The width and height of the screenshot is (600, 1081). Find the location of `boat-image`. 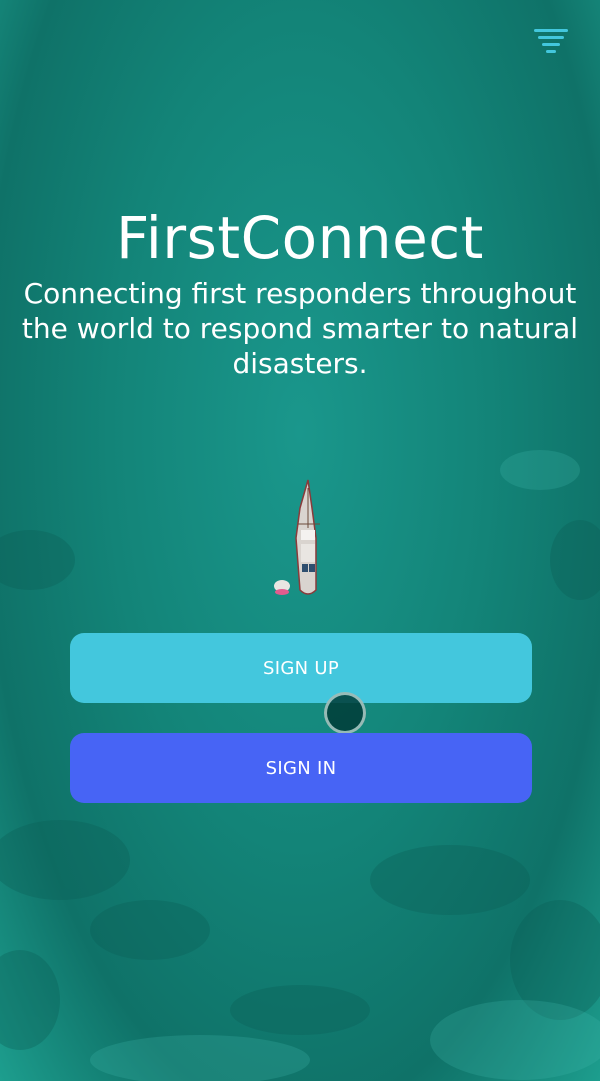

boat-image is located at coordinates (297, 537).